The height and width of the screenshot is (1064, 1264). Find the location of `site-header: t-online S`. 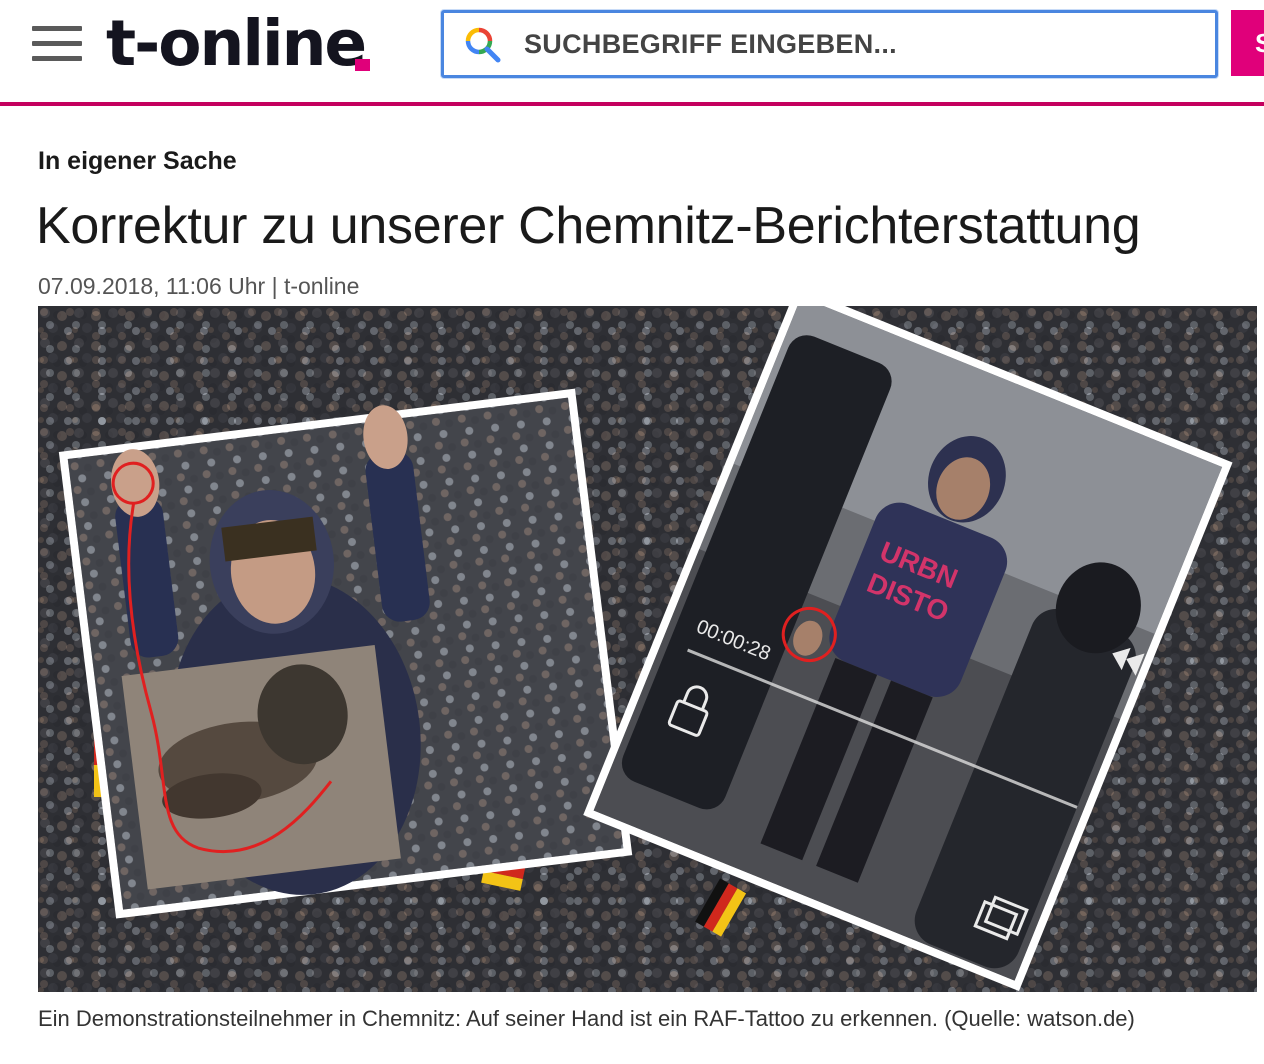

site-header: t-online S is located at coordinates (632, 53).